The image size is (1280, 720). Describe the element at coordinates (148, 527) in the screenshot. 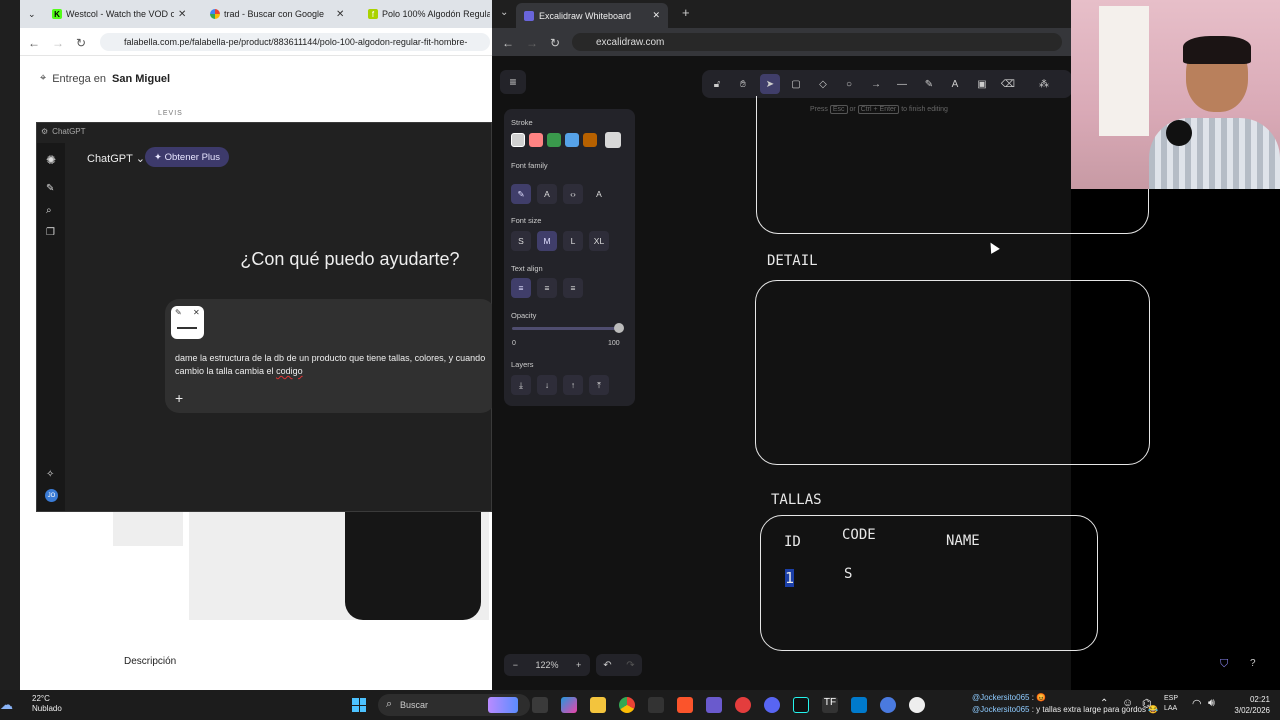

I see `product-thumbnail` at that location.